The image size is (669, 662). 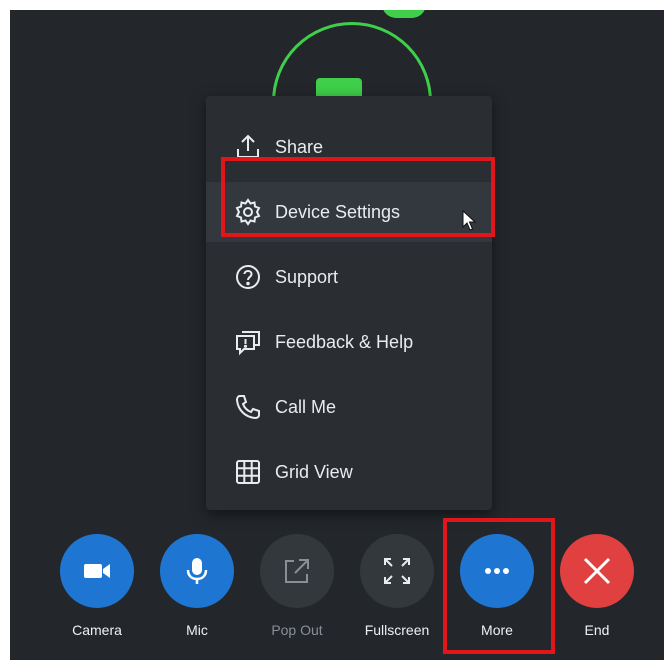 I want to click on fullscreen-control: Fullscreen, so click(x=397, y=586).